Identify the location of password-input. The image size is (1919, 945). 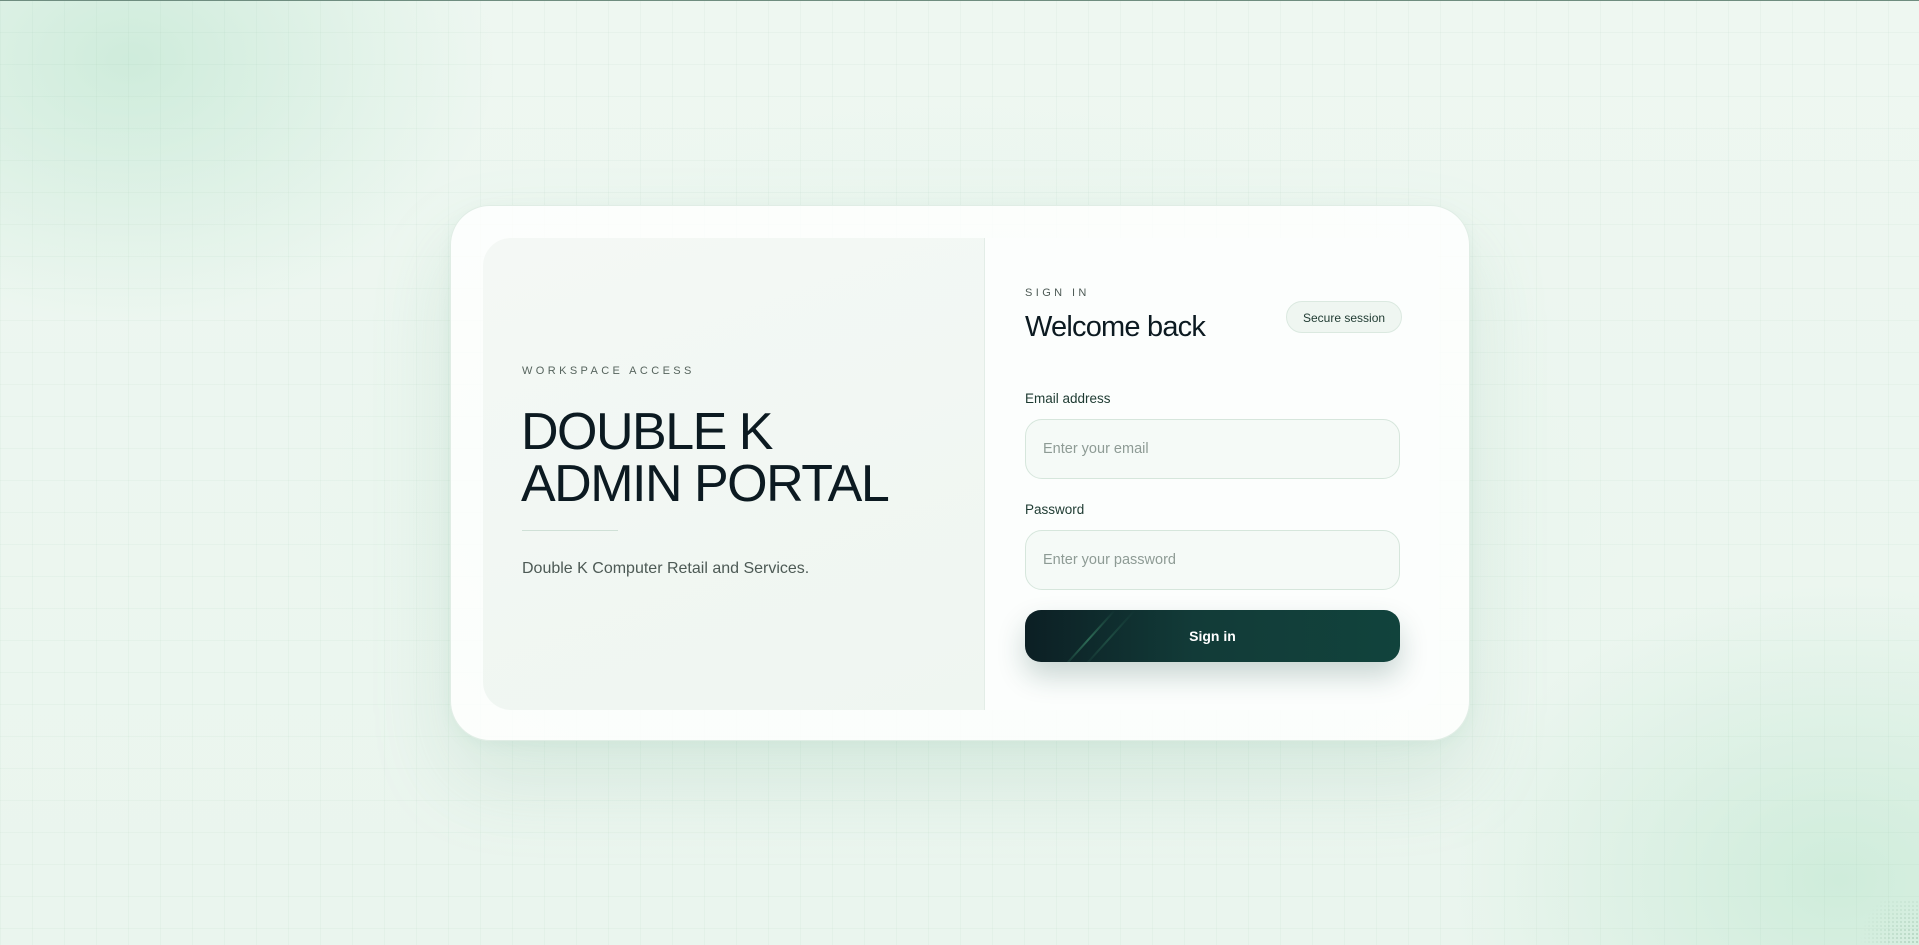
(1212, 560).